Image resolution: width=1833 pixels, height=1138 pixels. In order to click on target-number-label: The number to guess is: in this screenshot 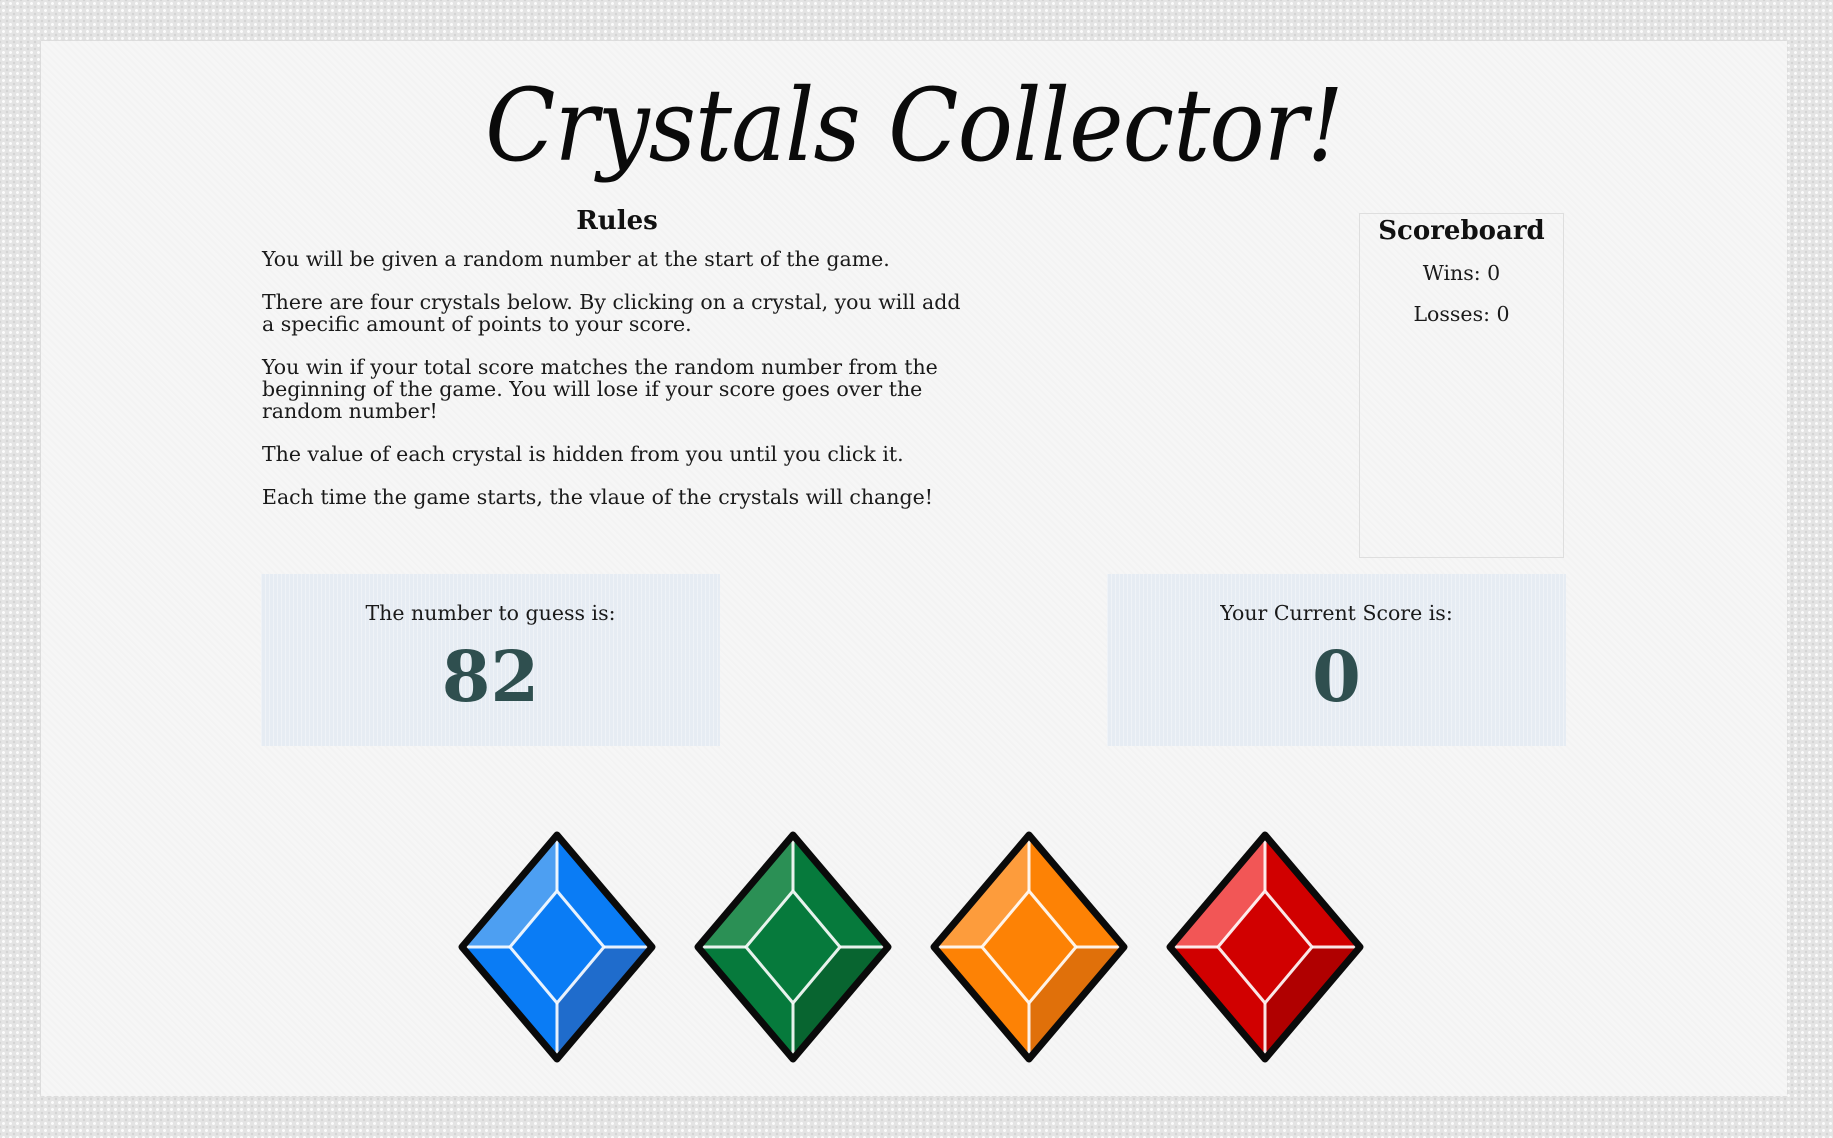, I will do `click(490, 613)`.